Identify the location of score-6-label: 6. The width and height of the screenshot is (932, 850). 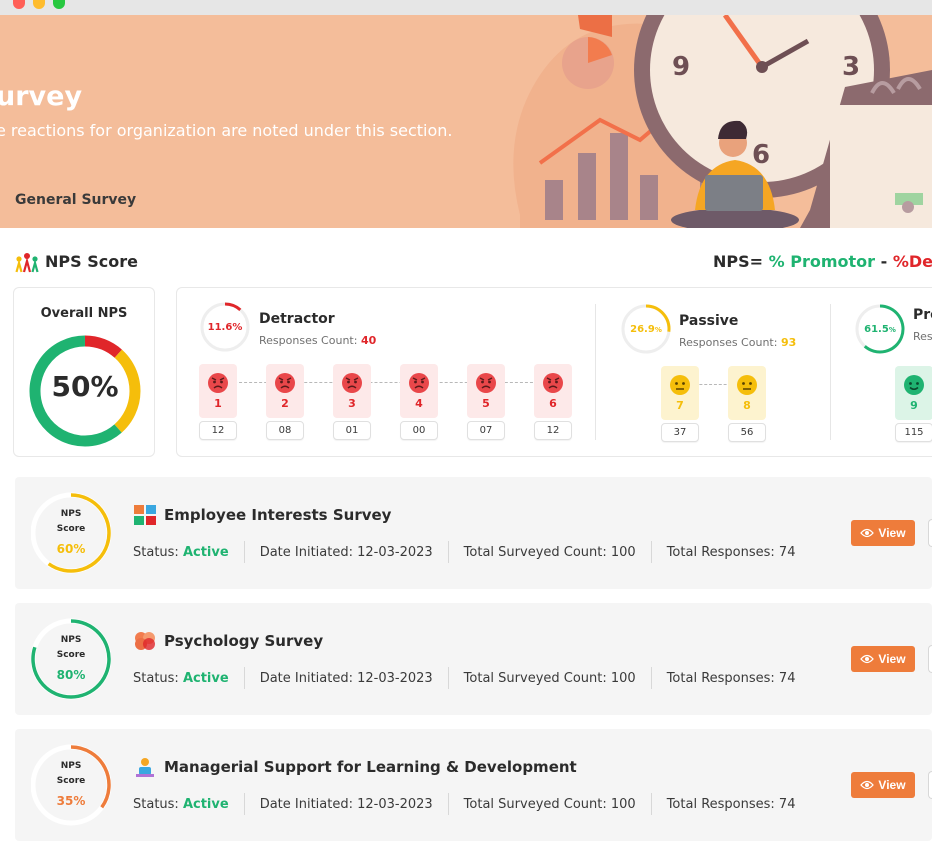
(553, 403).